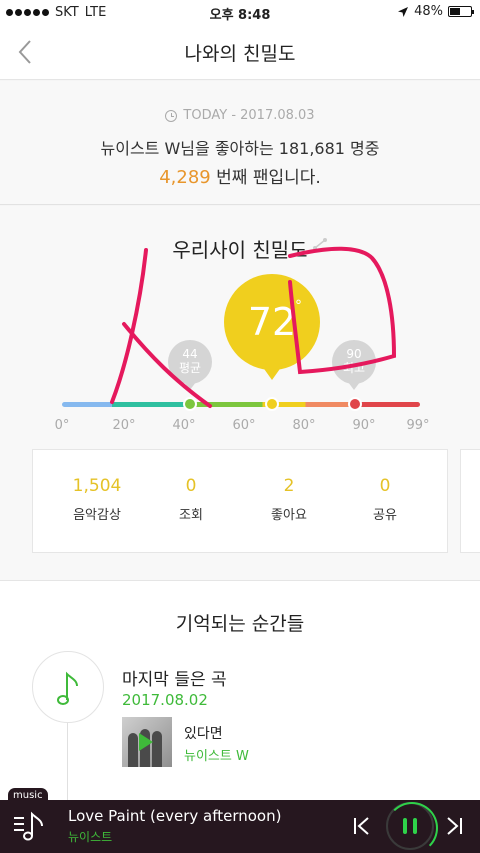 The width and height of the screenshot is (480, 853). What do you see at coordinates (272, 404) in the screenshot?
I see `my-intimacy-marker` at bounding box center [272, 404].